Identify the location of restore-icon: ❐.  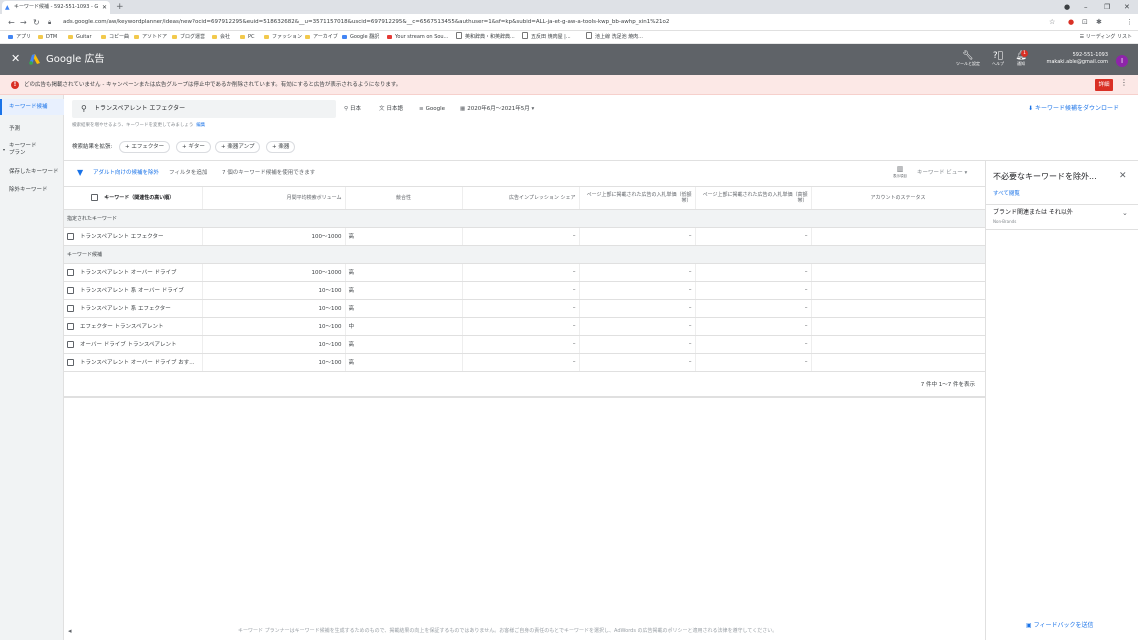
(1107, 7).